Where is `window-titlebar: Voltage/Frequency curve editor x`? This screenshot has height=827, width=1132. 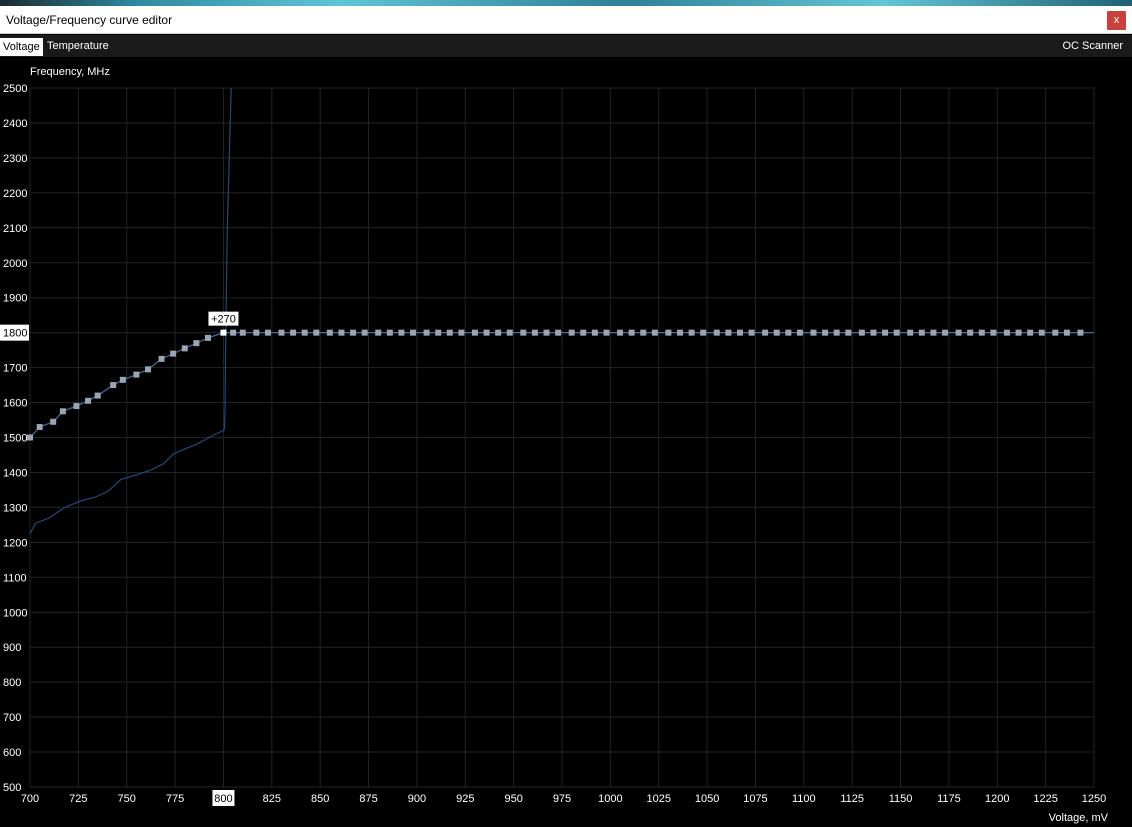
window-titlebar: Voltage/Frequency curve editor x is located at coordinates (566, 20).